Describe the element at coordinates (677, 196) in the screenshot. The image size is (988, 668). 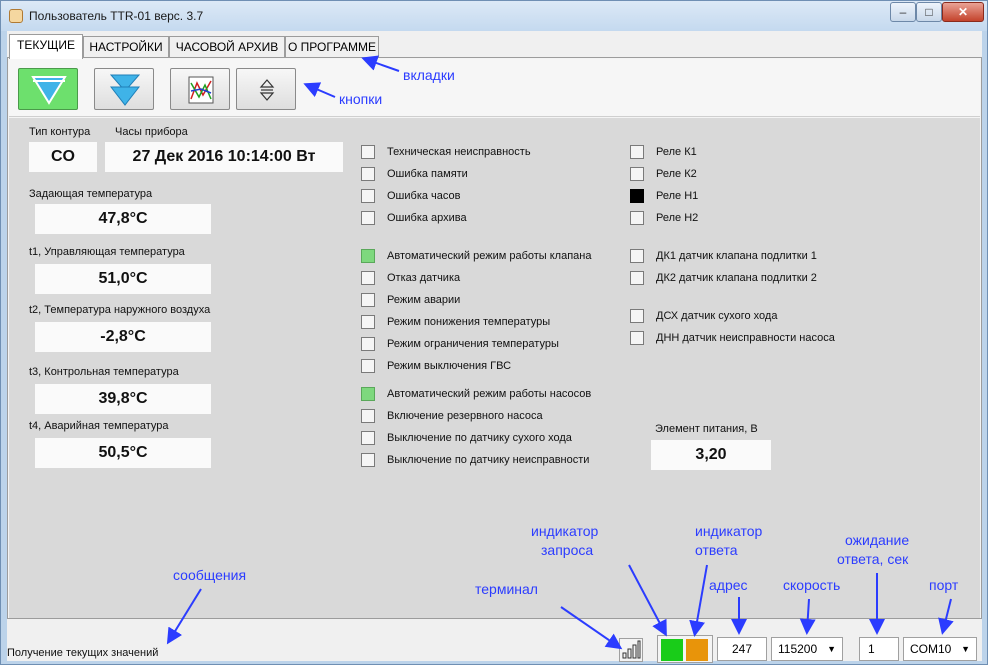
I see `relay-label: Реле Н1` at that location.